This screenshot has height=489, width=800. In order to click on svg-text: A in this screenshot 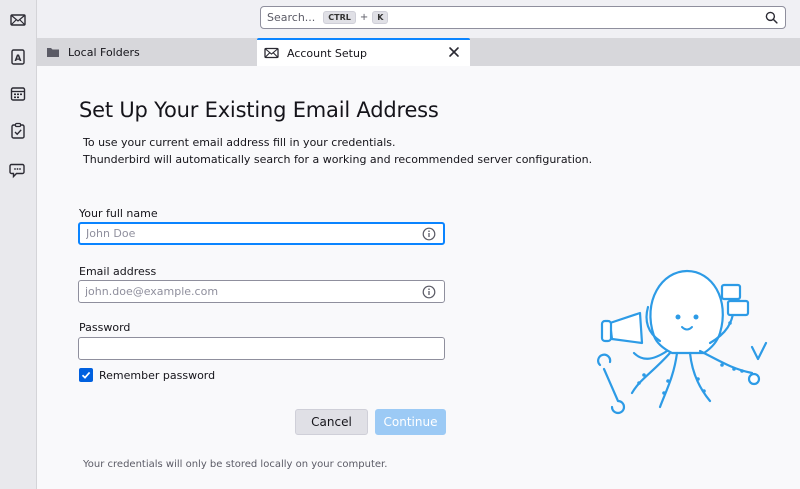, I will do `click(18, 59)`.